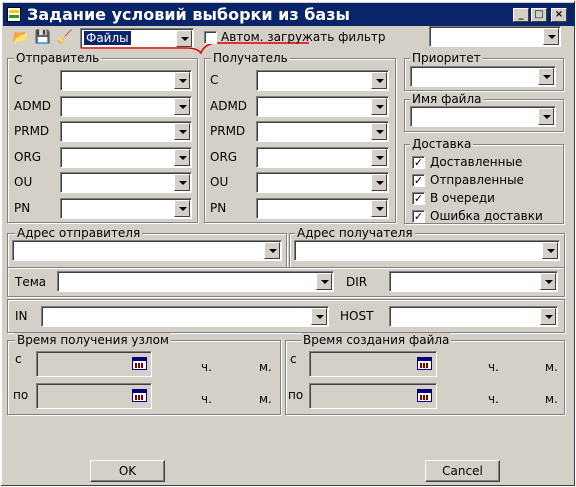  Describe the element at coordinates (214, 80) in the screenshot. I see `recipient-field-label: C` at that location.